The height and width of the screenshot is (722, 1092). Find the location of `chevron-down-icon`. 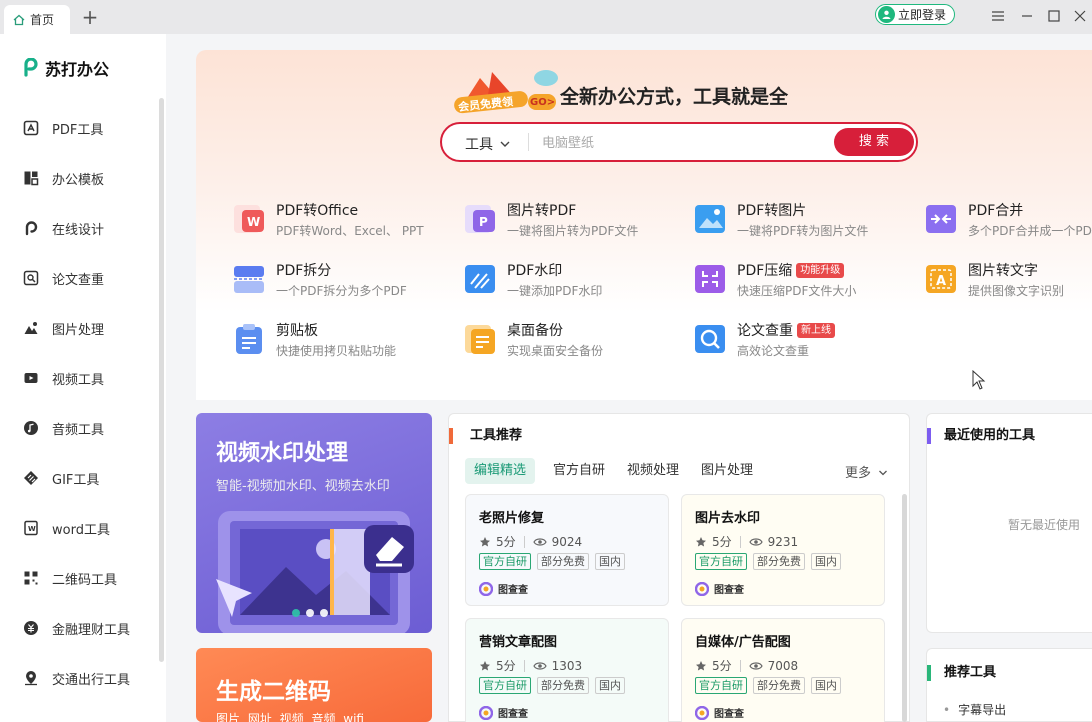

chevron-down-icon is located at coordinates (883, 473).